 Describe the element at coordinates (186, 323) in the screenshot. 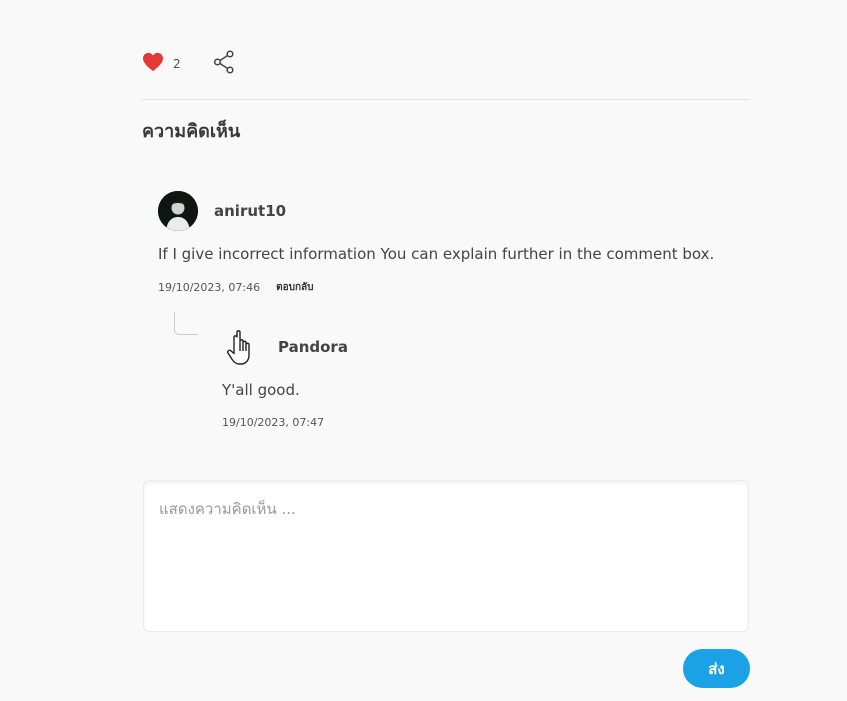

I see `thread-connector` at that location.